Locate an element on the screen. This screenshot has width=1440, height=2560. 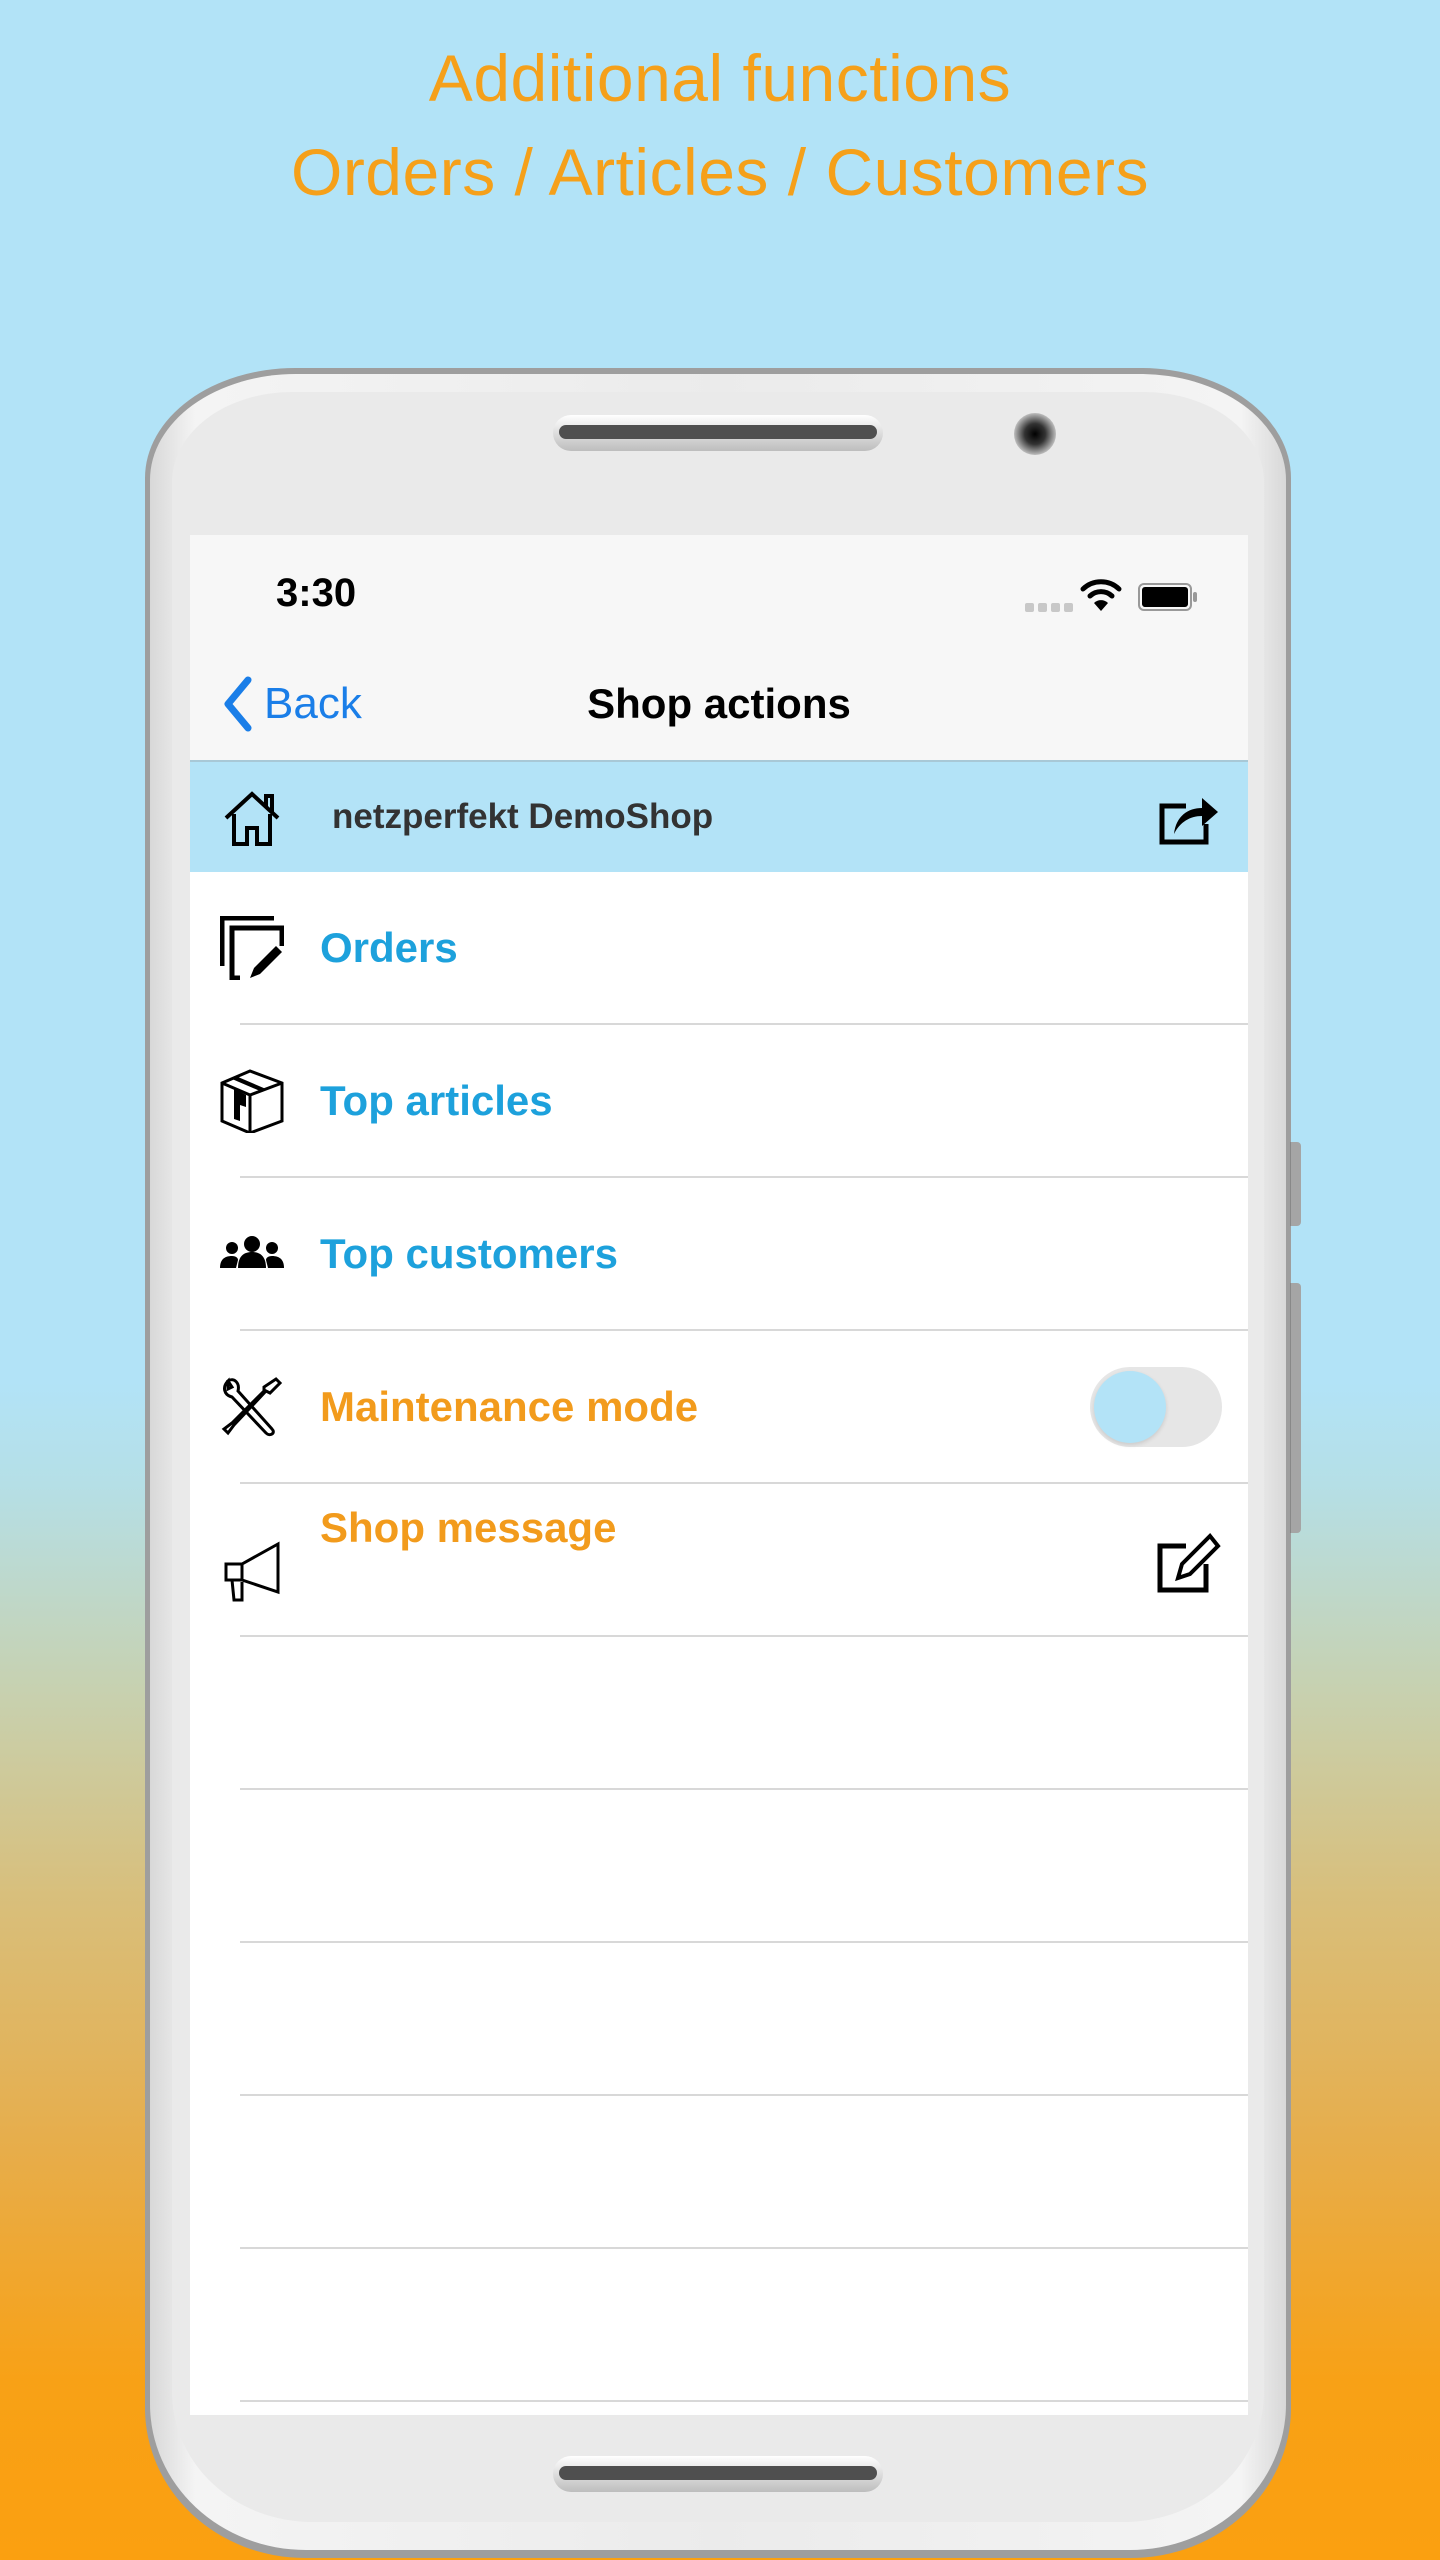
menu-item-label: Shop message is located at coordinates (468, 1527).